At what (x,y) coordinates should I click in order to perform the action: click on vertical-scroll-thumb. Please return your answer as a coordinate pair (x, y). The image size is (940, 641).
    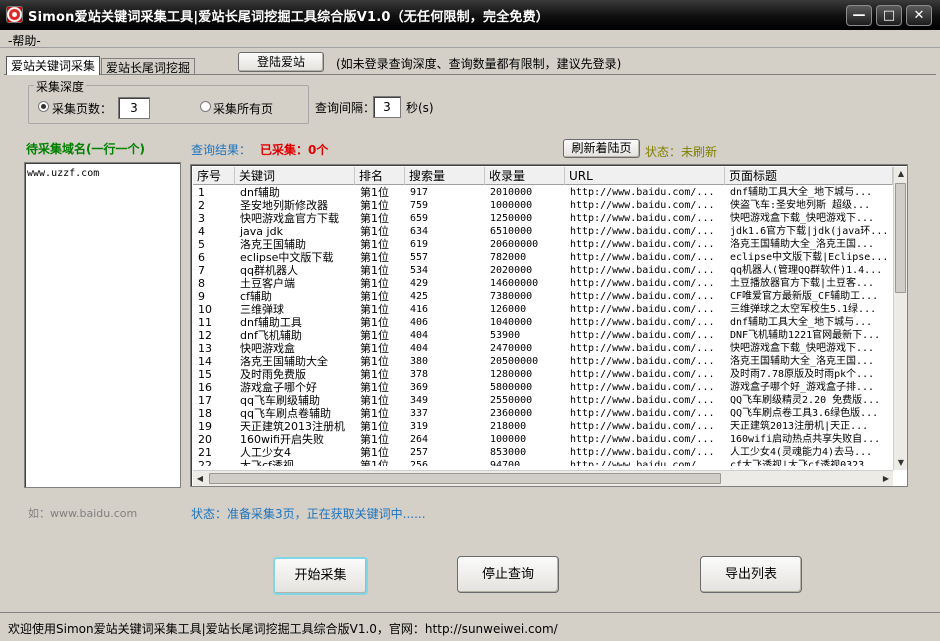
    Looking at the image, I should click on (900, 238).